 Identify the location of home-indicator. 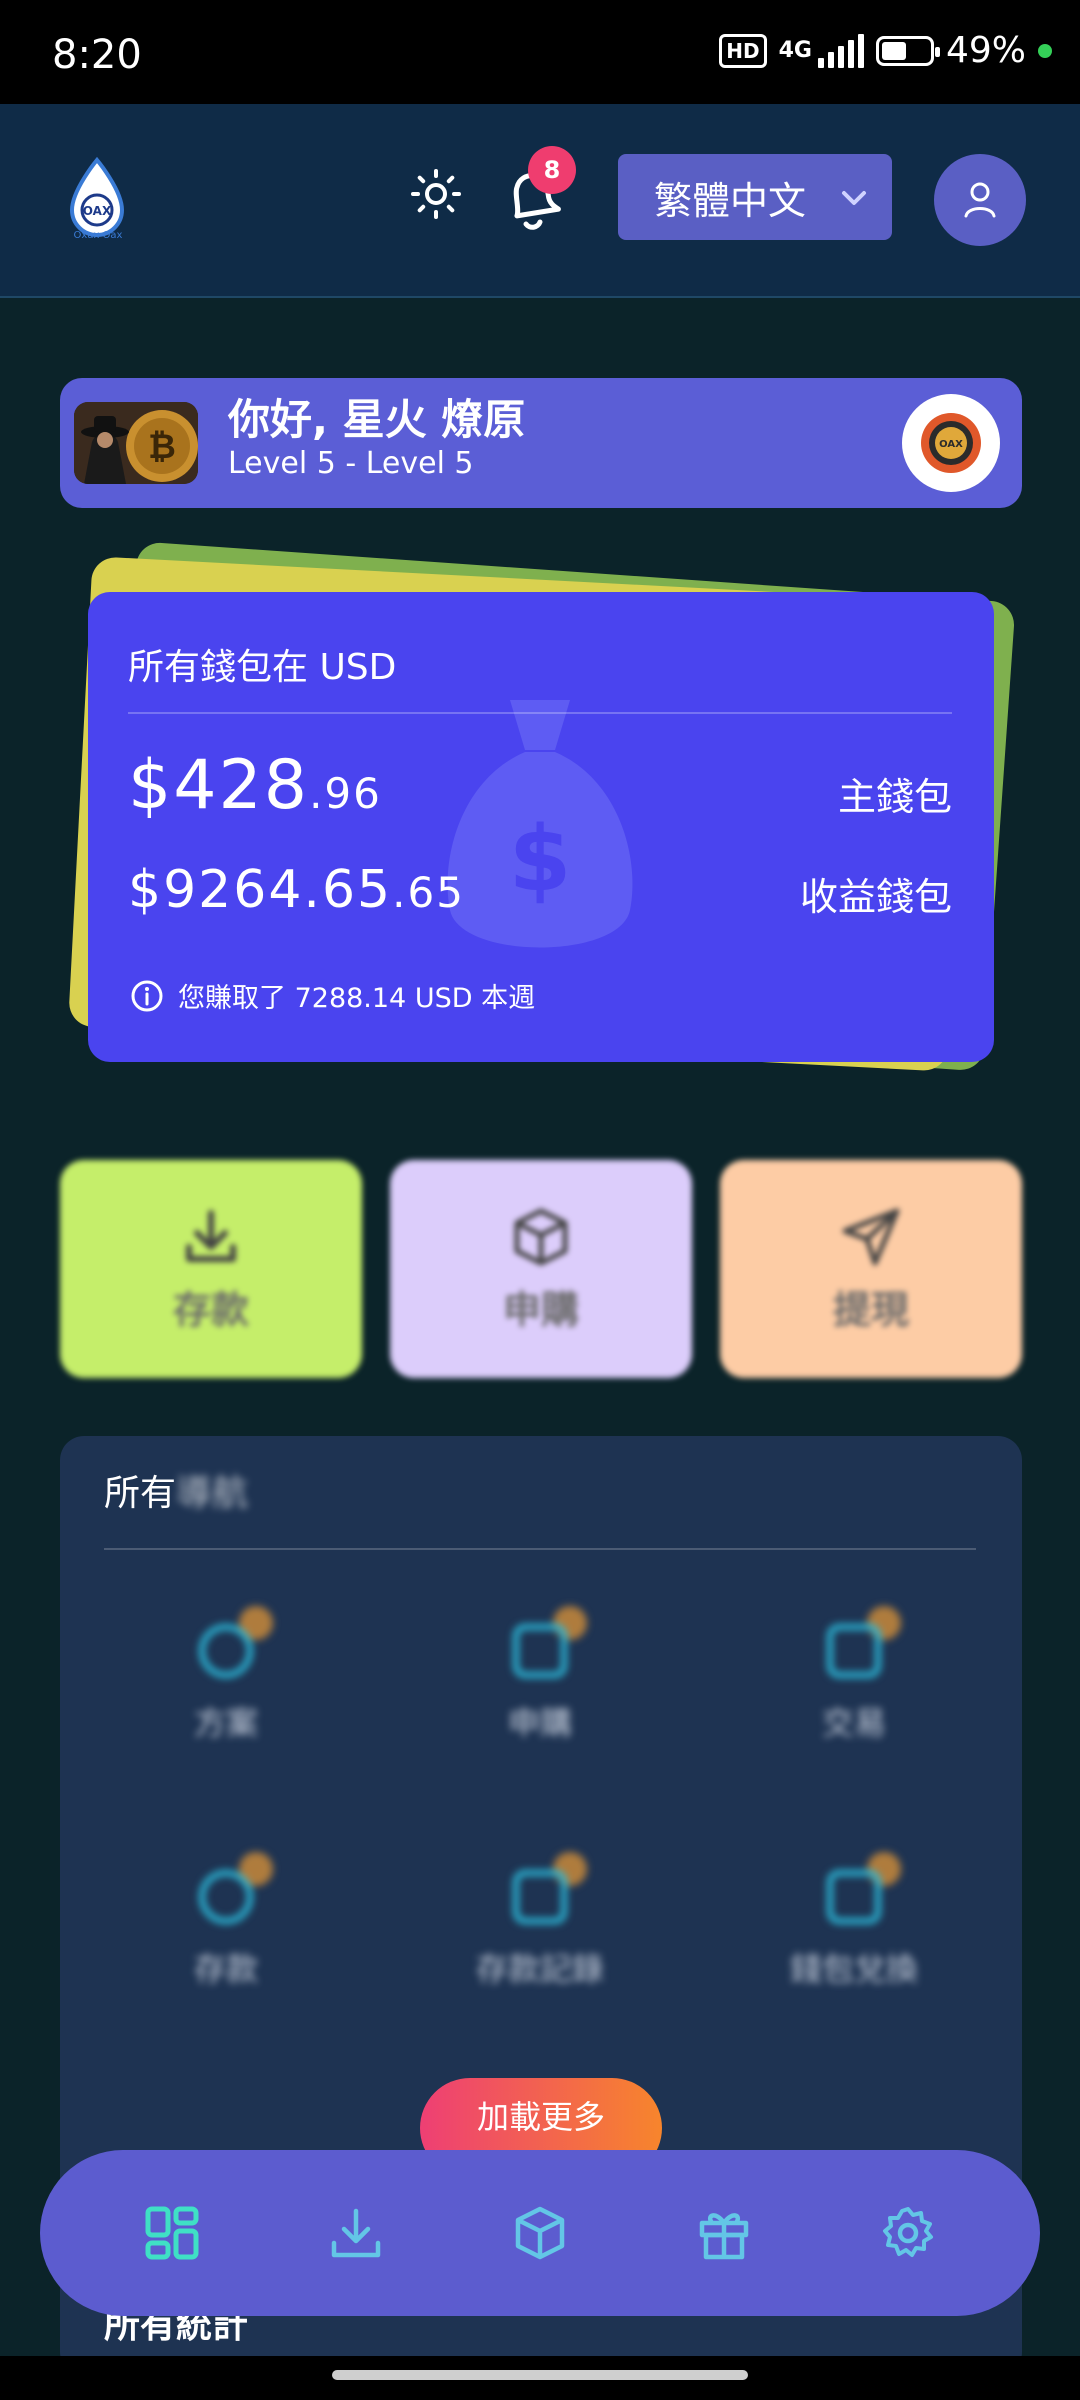
(540, 2375).